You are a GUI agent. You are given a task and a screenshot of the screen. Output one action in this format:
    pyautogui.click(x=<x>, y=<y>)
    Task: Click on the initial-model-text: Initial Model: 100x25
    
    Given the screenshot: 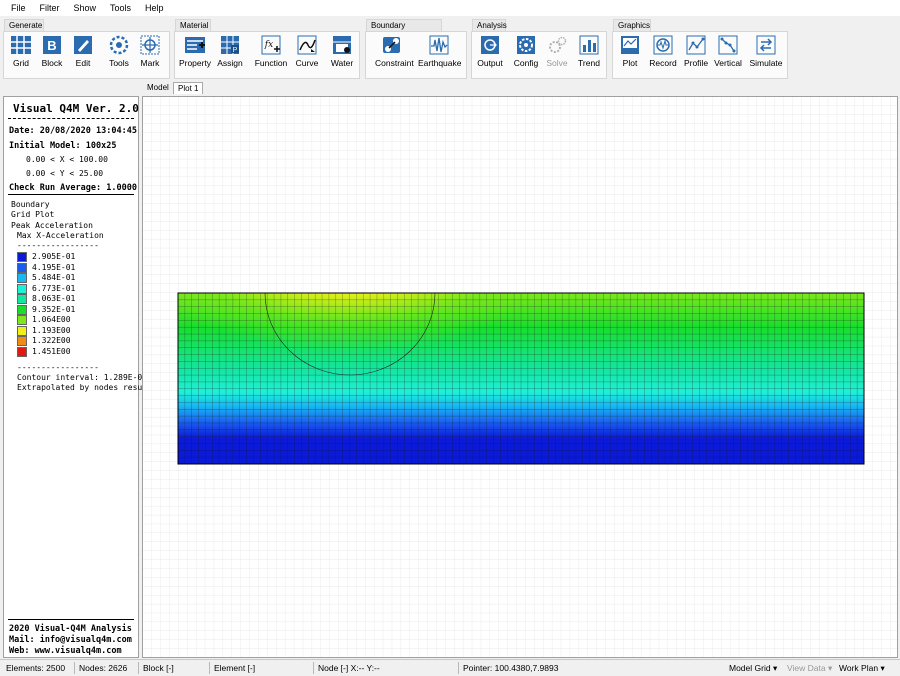 What is the action you would take?
    pyautogui.click(x=63, y=146)
    